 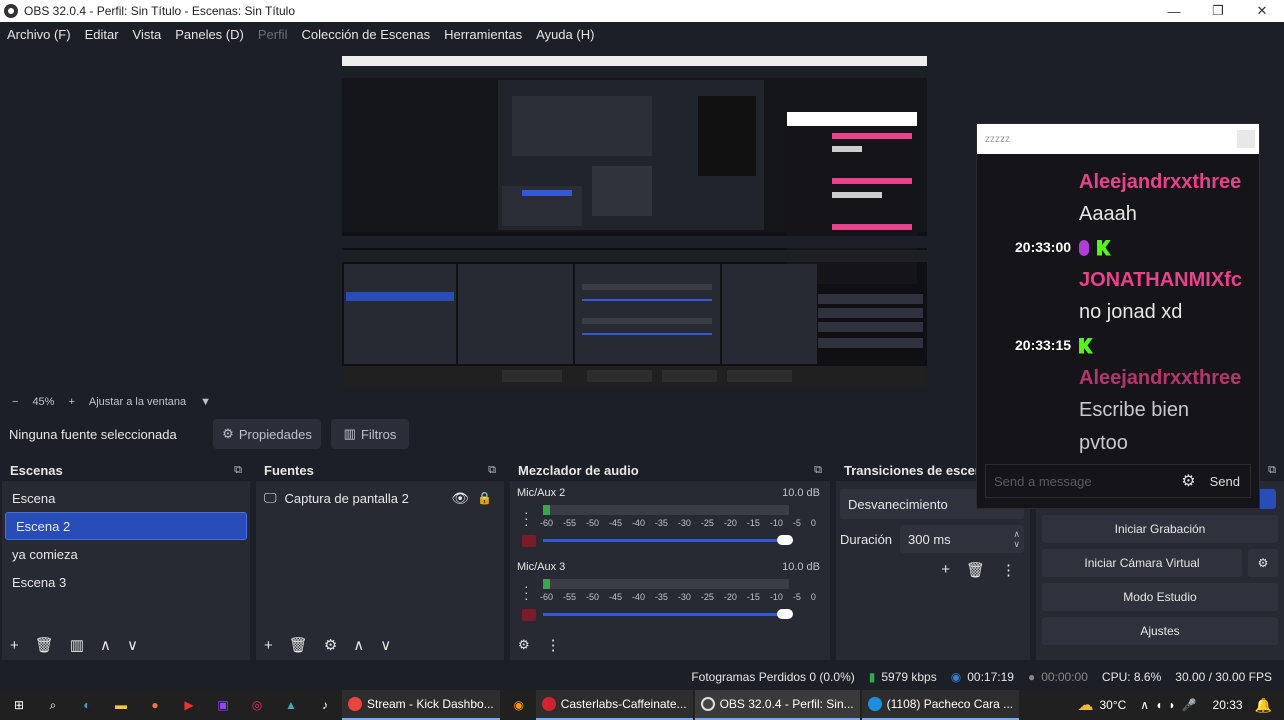 What do you see at coordinates (209, 34) in the screenshot?
I see `menu-paneles: Paneles (D)` at bounding box center [209, 34].